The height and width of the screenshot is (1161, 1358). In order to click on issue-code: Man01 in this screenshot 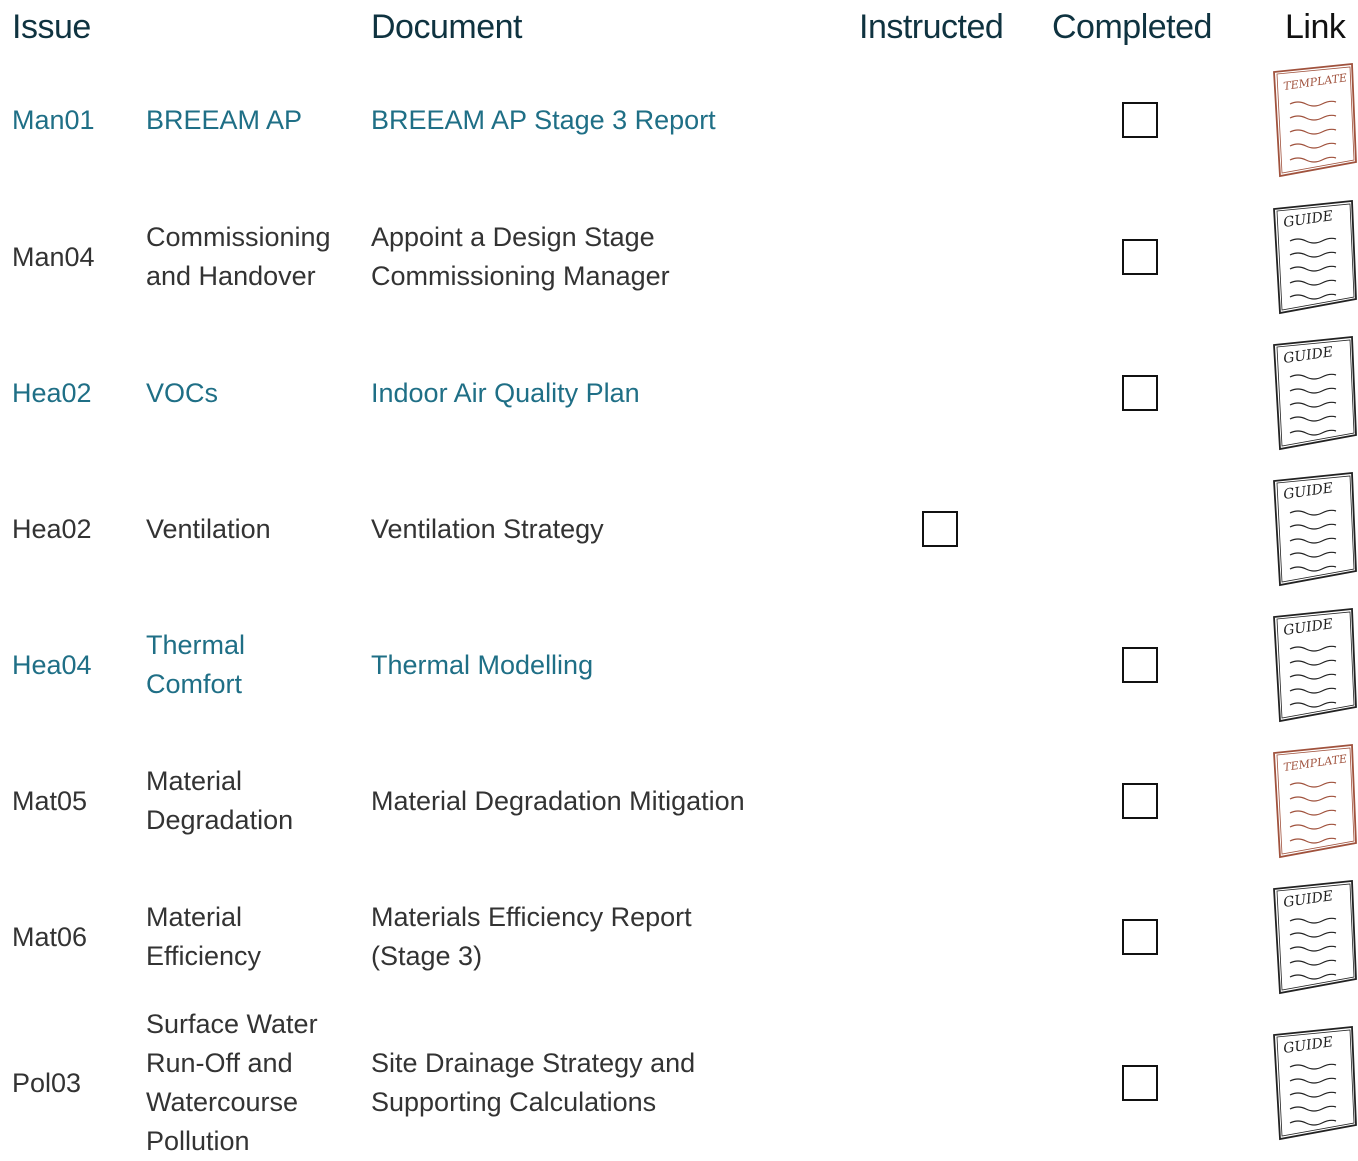, I will do `click(53, 120)`.